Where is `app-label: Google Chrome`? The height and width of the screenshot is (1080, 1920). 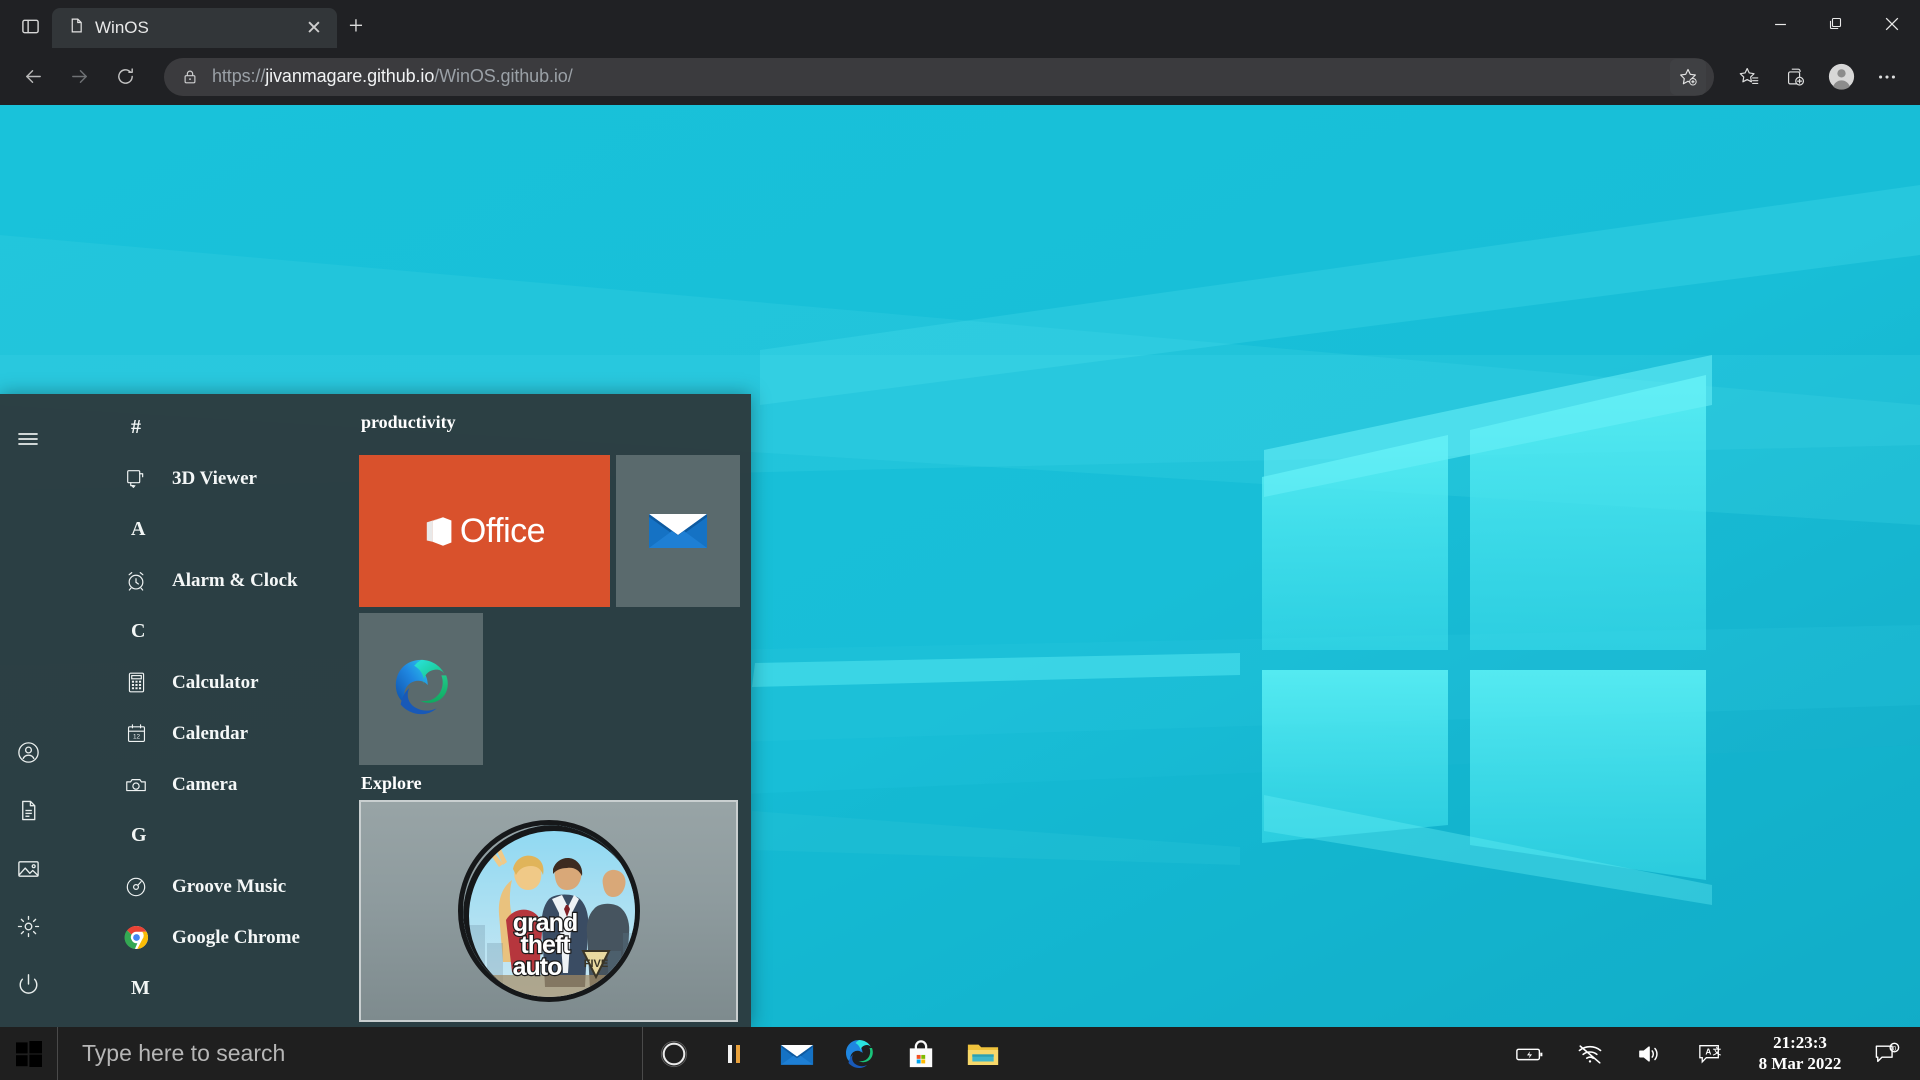 app-label: Google Chrome is located at coordinates (236, 937).